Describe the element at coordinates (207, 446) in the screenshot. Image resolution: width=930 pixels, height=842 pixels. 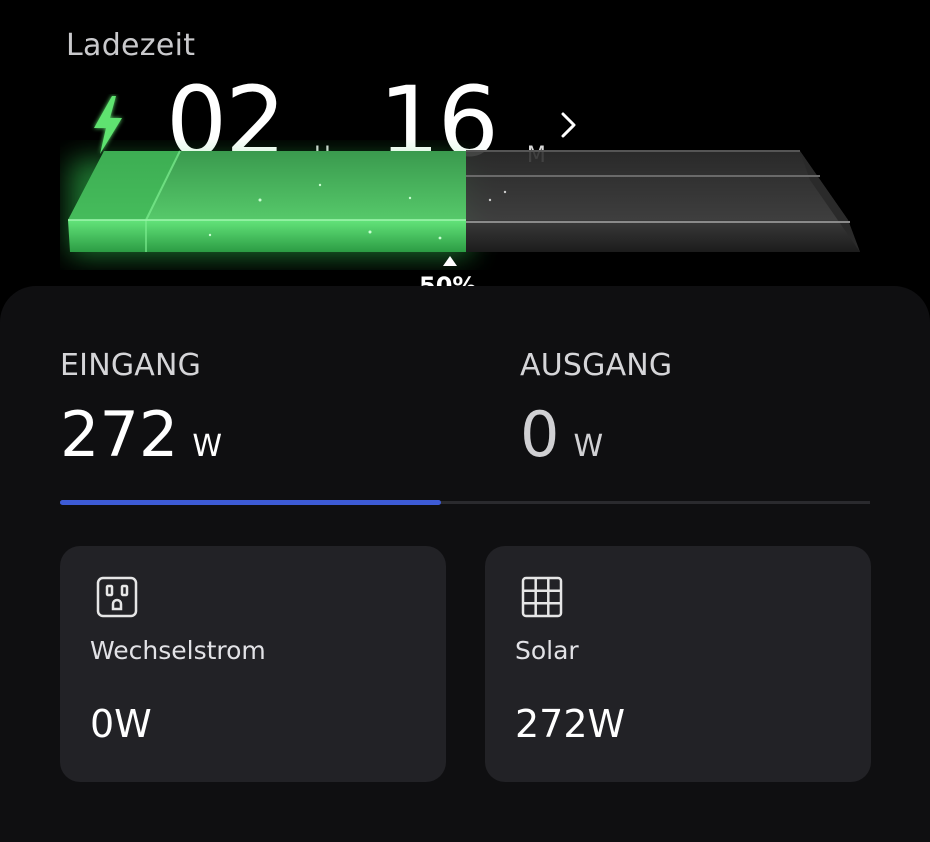
I see `input-unit: W` at that location.